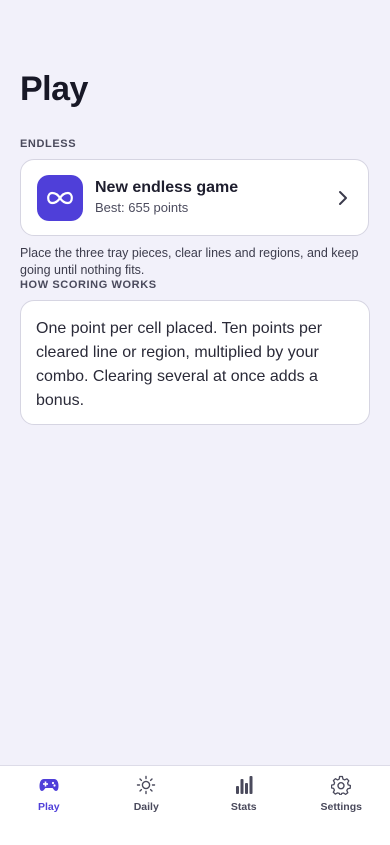 This screenshot has width=390, height=845. What do you see at coordinates (49, 785) in the screenshot?
I see `gamepad-icon` at bounding box center [49, 785].